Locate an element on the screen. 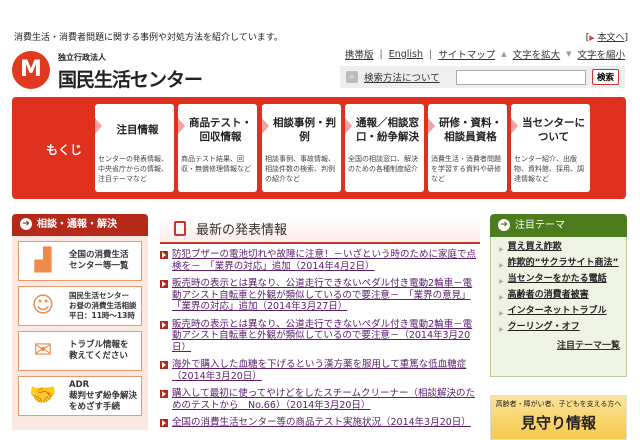  triangle-down-icon: ▼ is located at coordinates (569, 54).